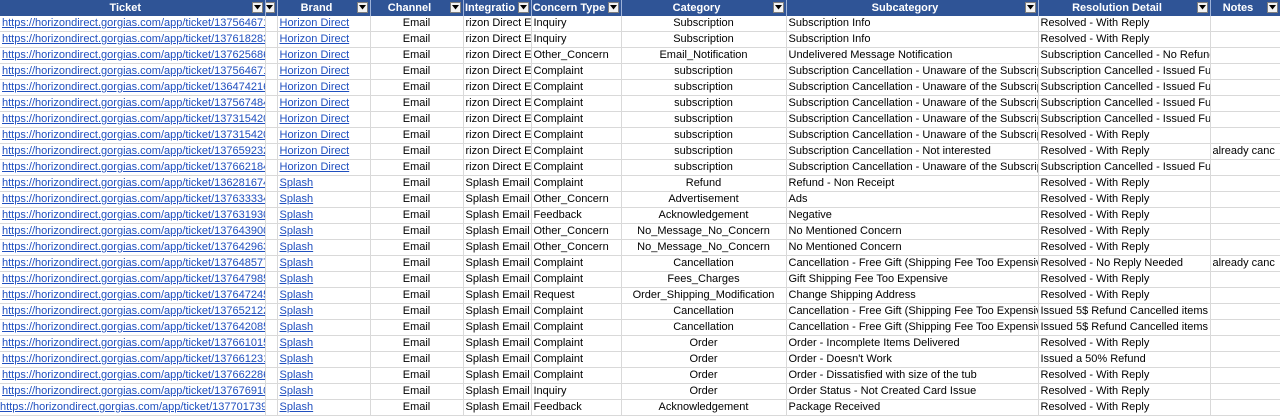 The image size is (1280, 420). Describe the element at coordinates (576, 199) in the screenshot. I see `concern-type-cell: Other_Concern` at that location.